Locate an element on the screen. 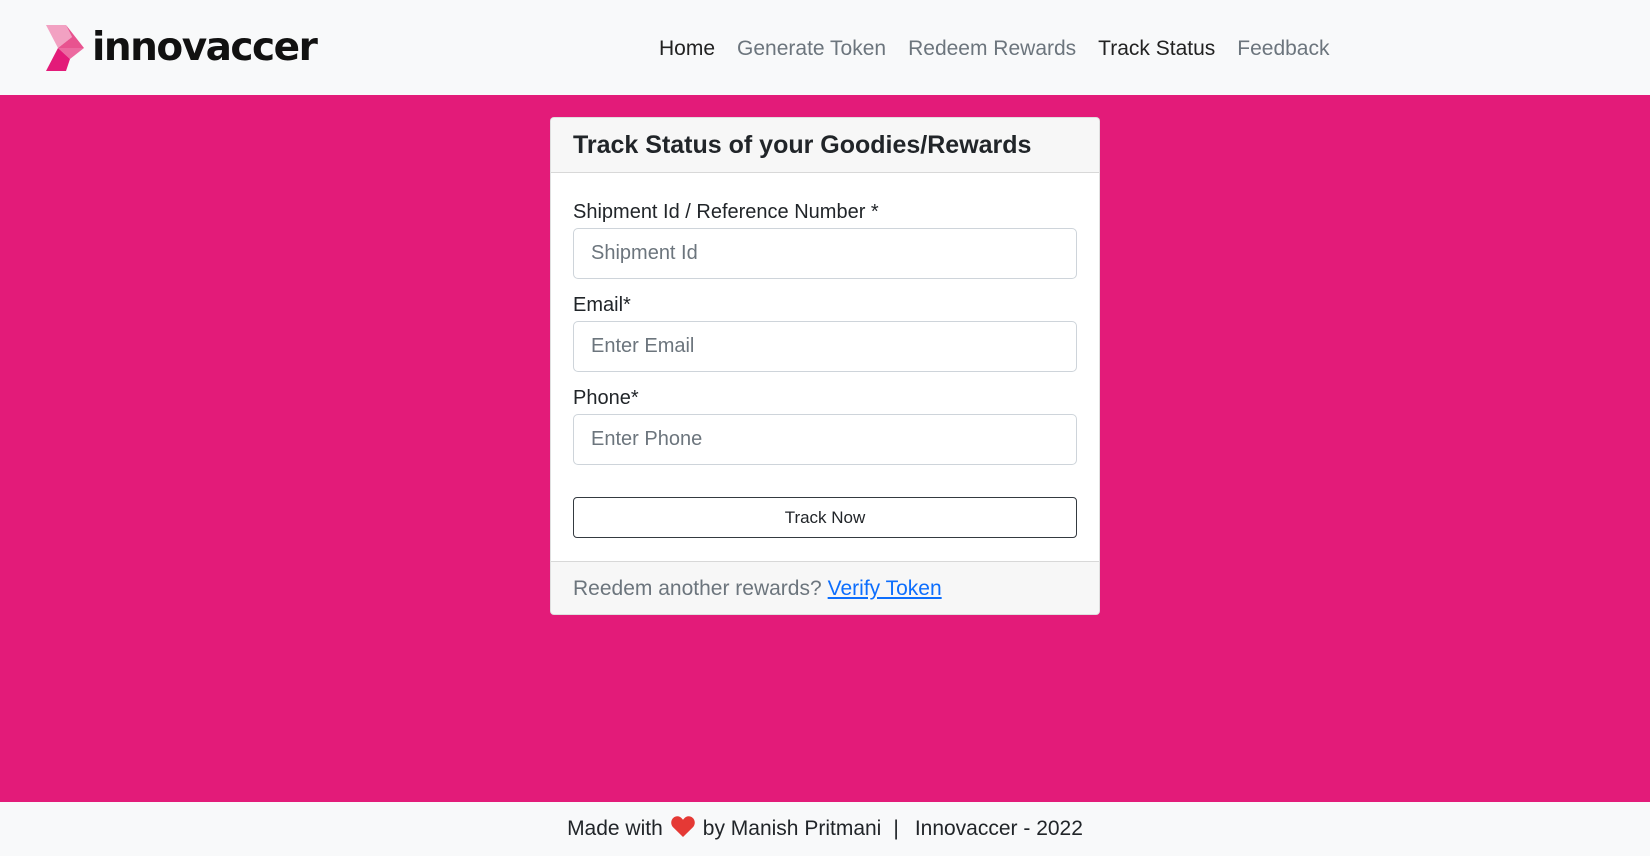 The image size is (1650, 856). redeem-prompt: Reedem another rewards? is located at coordinates (697, 588).